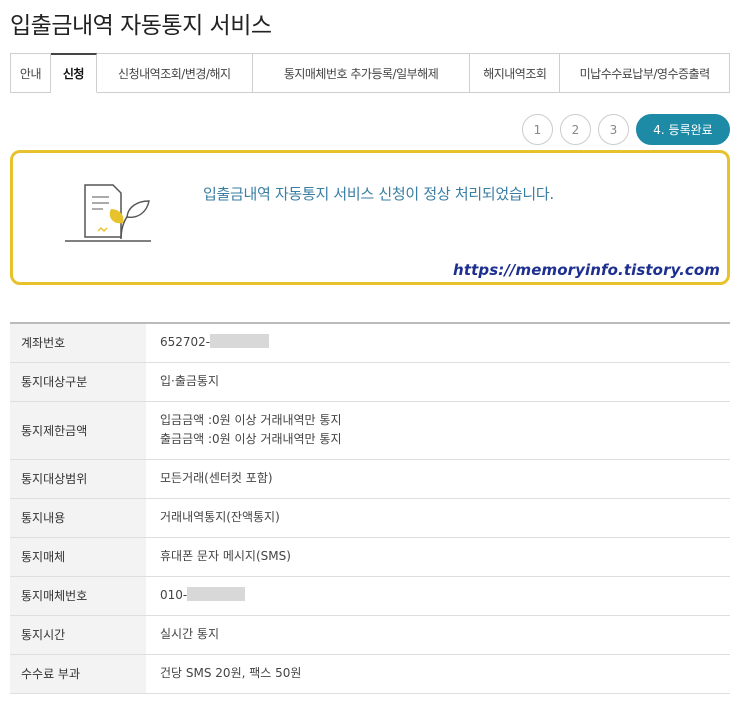  What do you see at coordinates (174, 595) in the screenshot?
I see `phone-number: 010-` at bounding box center [174, 595].